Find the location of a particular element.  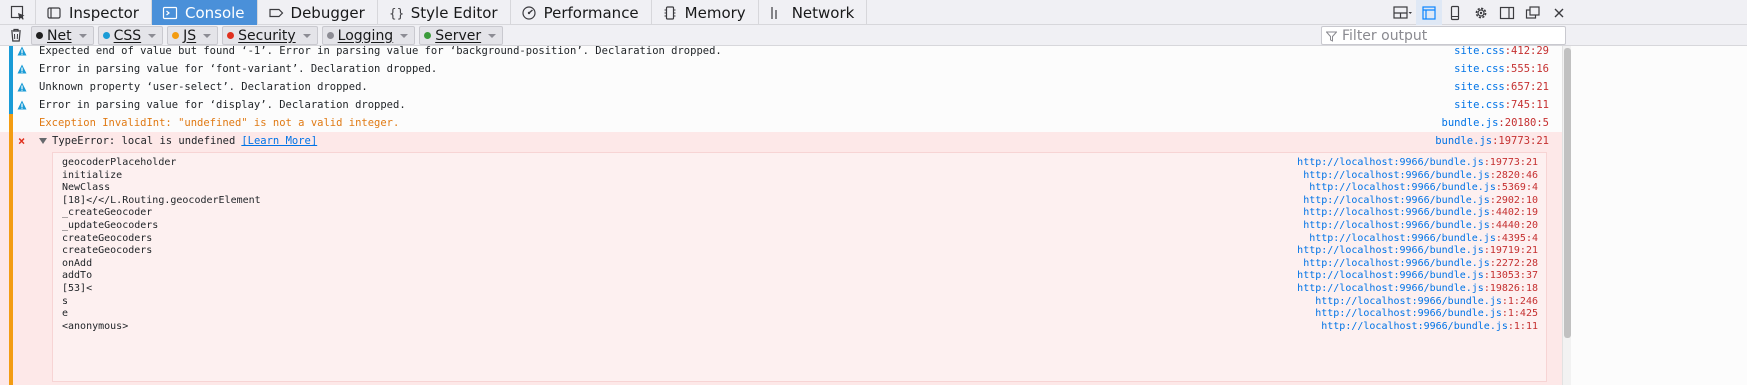

frame-location-link: http://localhost:9966/bundle.js:2820:46 is located at coordinates (1420, 176).